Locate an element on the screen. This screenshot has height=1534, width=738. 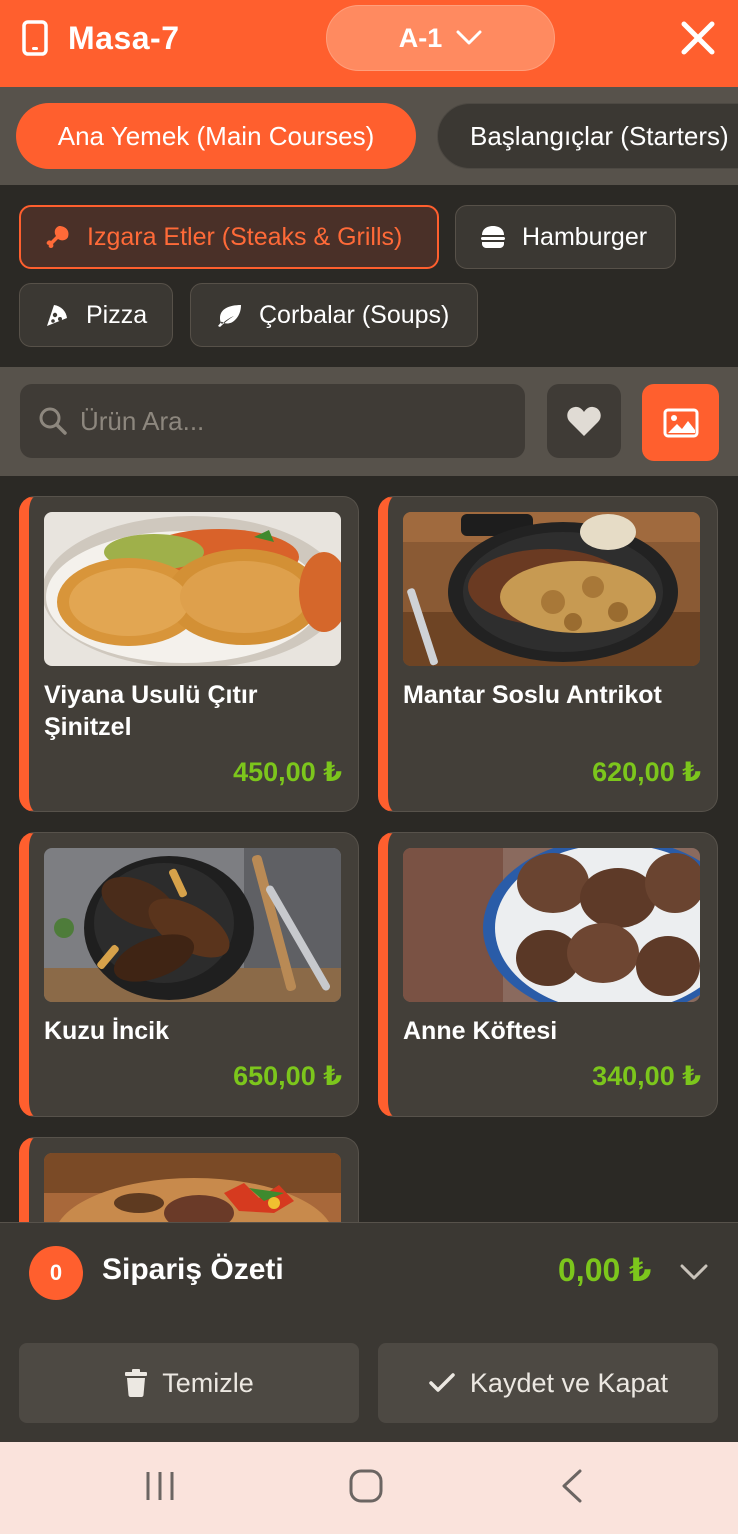
chip-soups: Çorbalar (Soups) is located at coordinates (334, 315).